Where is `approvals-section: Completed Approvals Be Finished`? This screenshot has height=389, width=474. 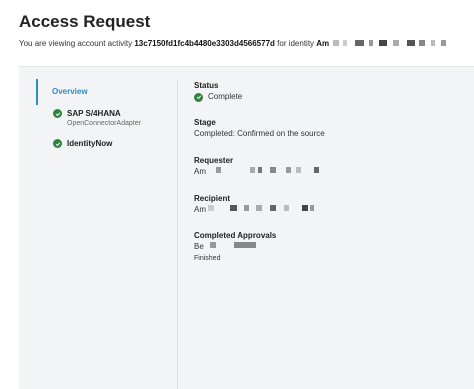 approvals-section: Completed Approvals Be Finished is located at coordinates (235, 247).